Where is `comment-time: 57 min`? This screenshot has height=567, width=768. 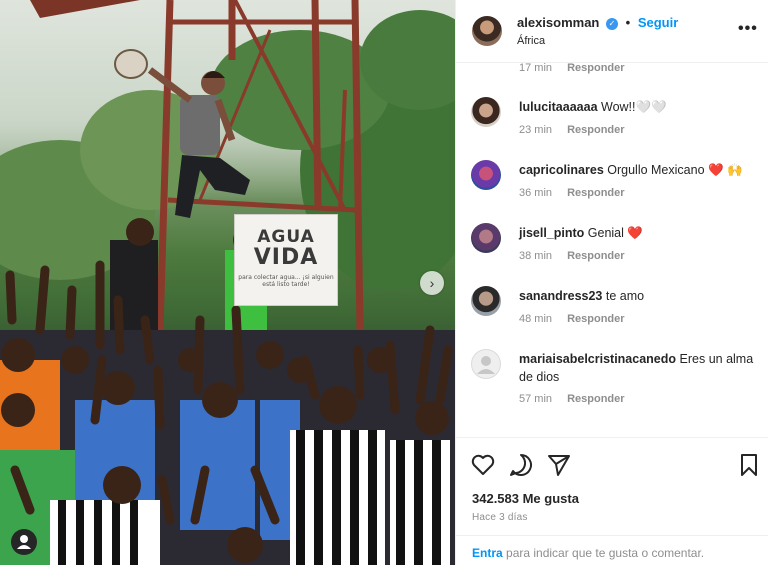 comment-time: 57 min is located at coordinates (536, 399).